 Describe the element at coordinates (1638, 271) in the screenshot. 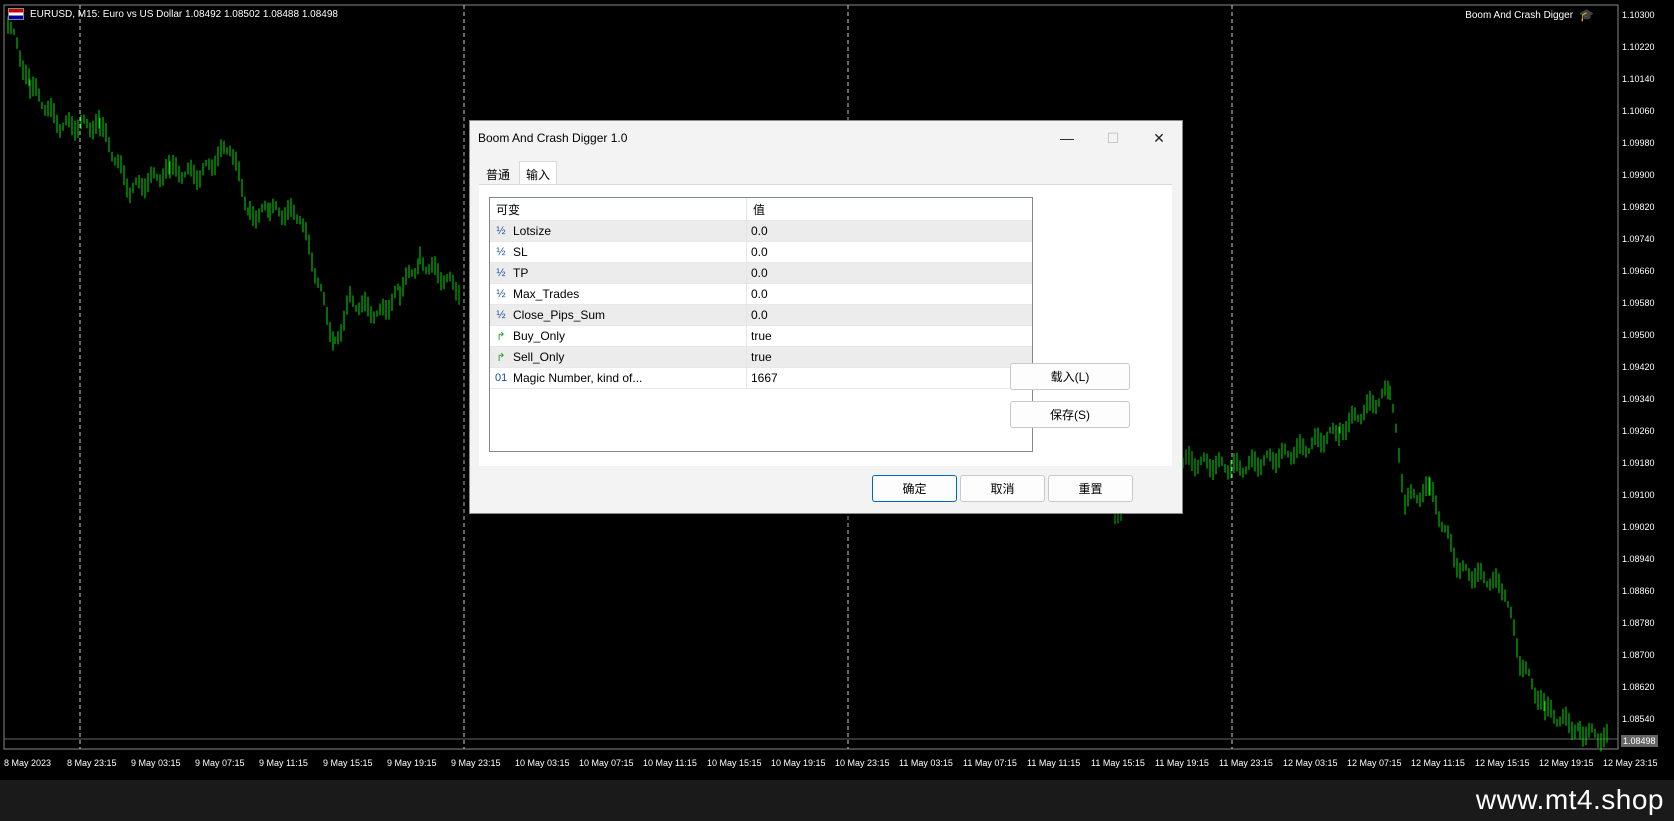

I see `price-tick-label: 1.09660` at that location.